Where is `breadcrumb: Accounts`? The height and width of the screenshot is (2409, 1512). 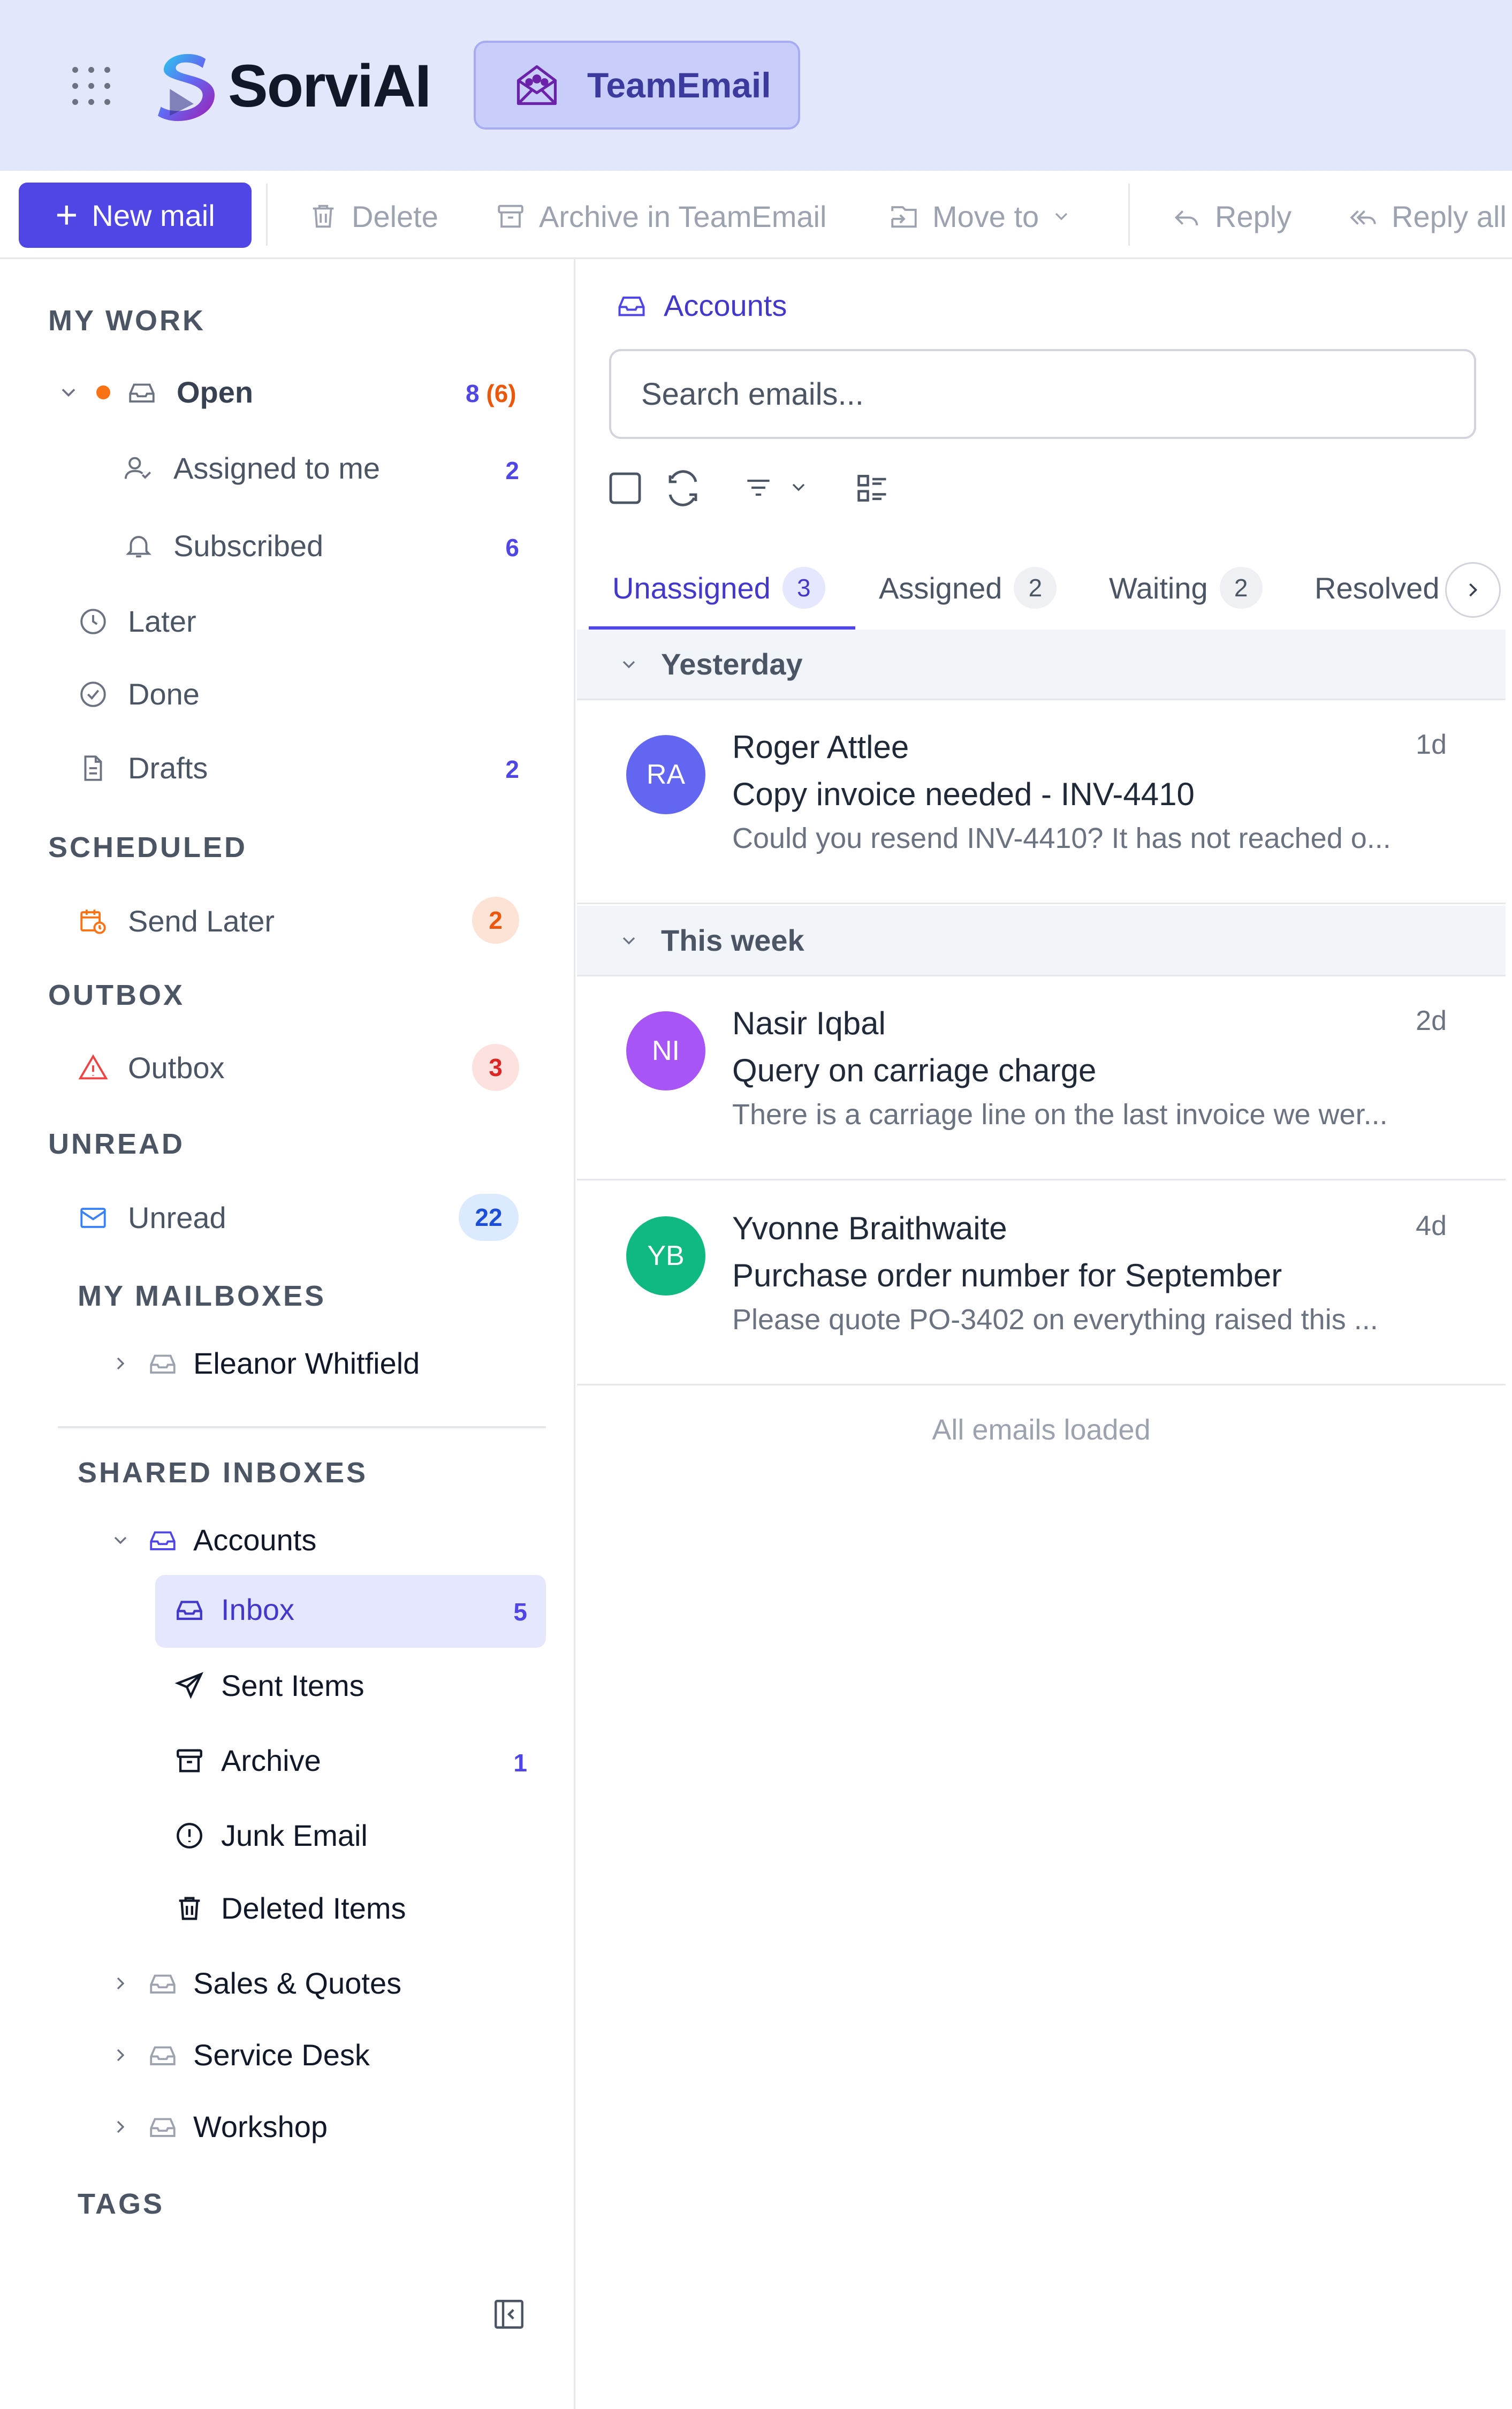 breadcrumb: Accounts is located at coordinates (701, 305).